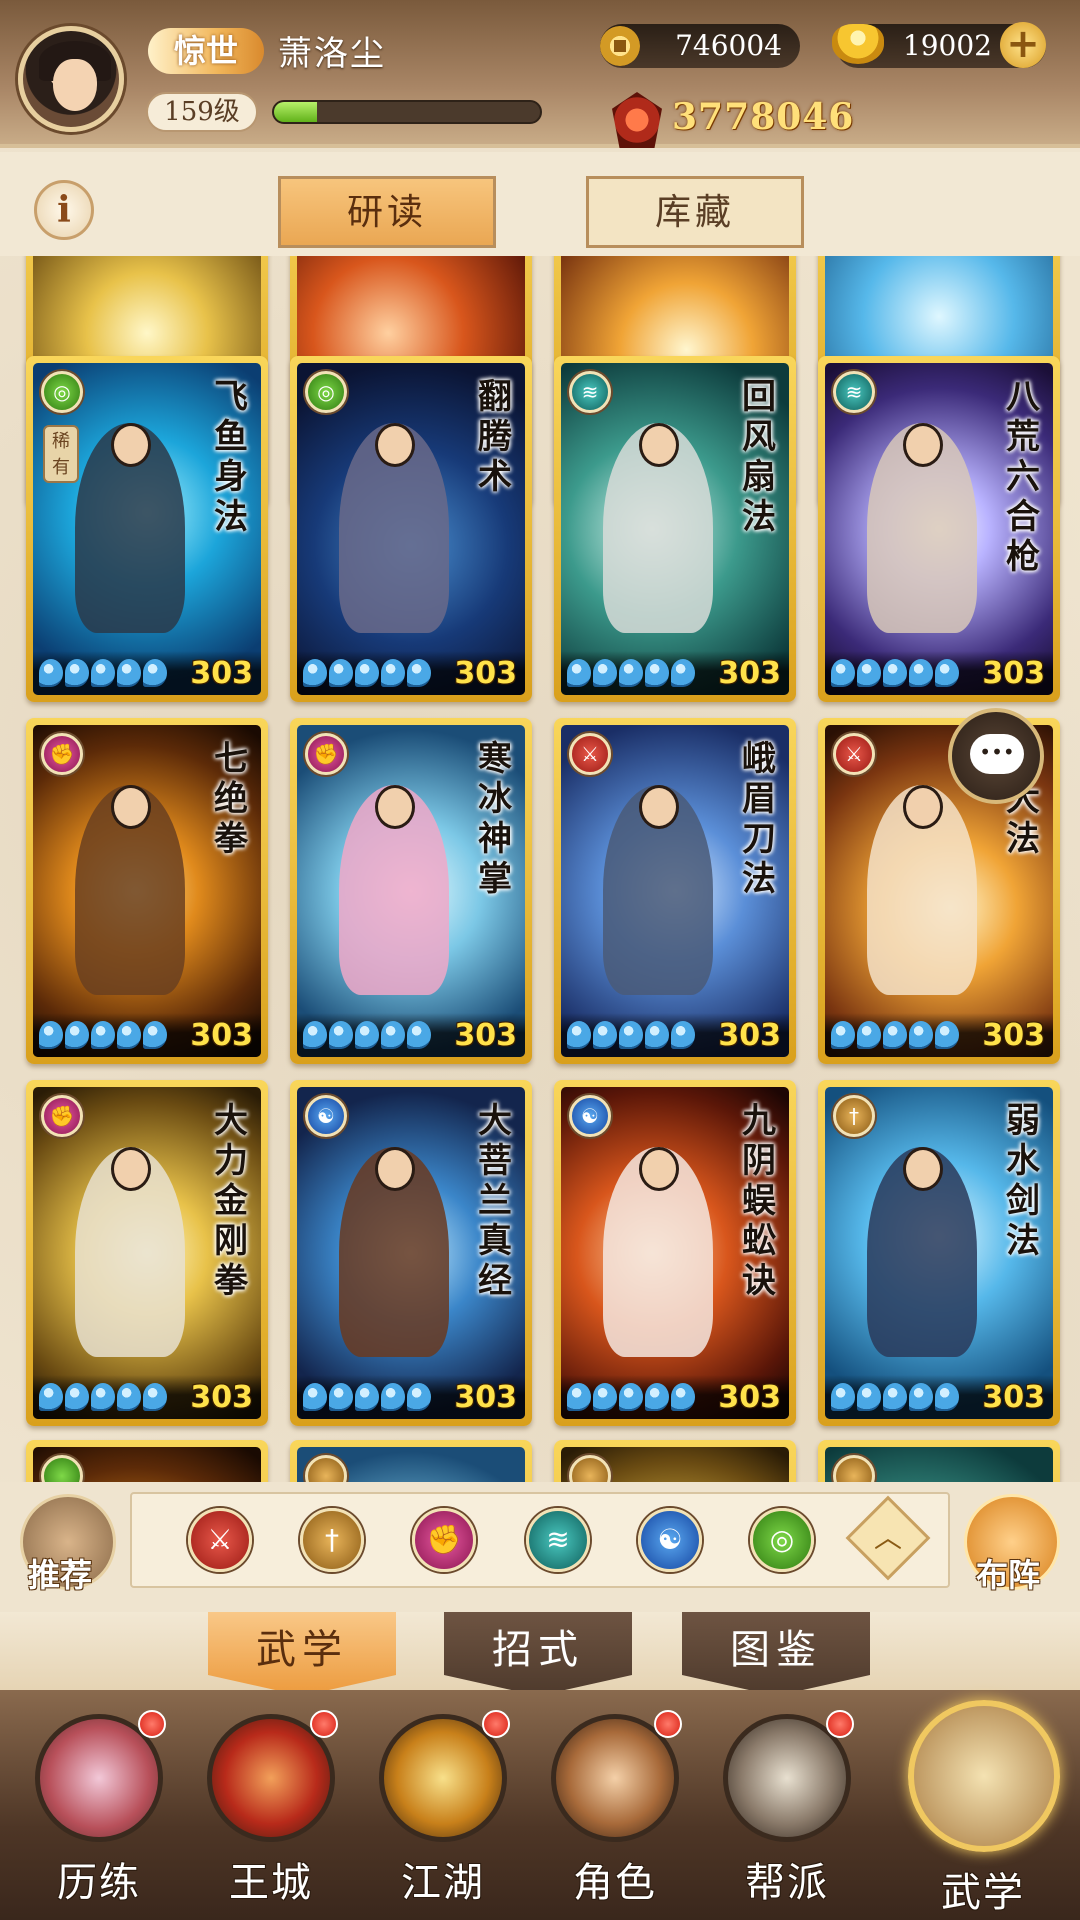 The width and height of the screenshot is (1080, 1920). What do you see at coordinates (675, 529) in the screenshot?
I see `martial-card: ≋ 回风扇法 303` at bounding box center [675, 529].